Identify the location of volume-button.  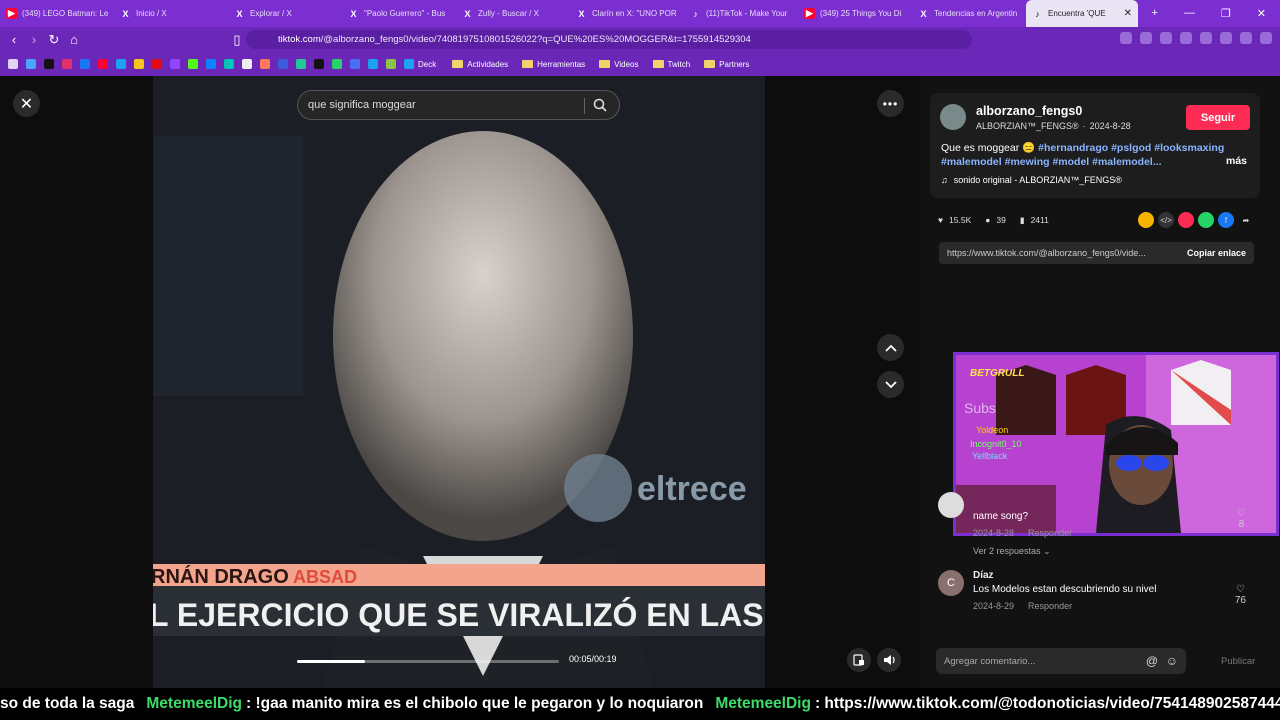
(889, 660).